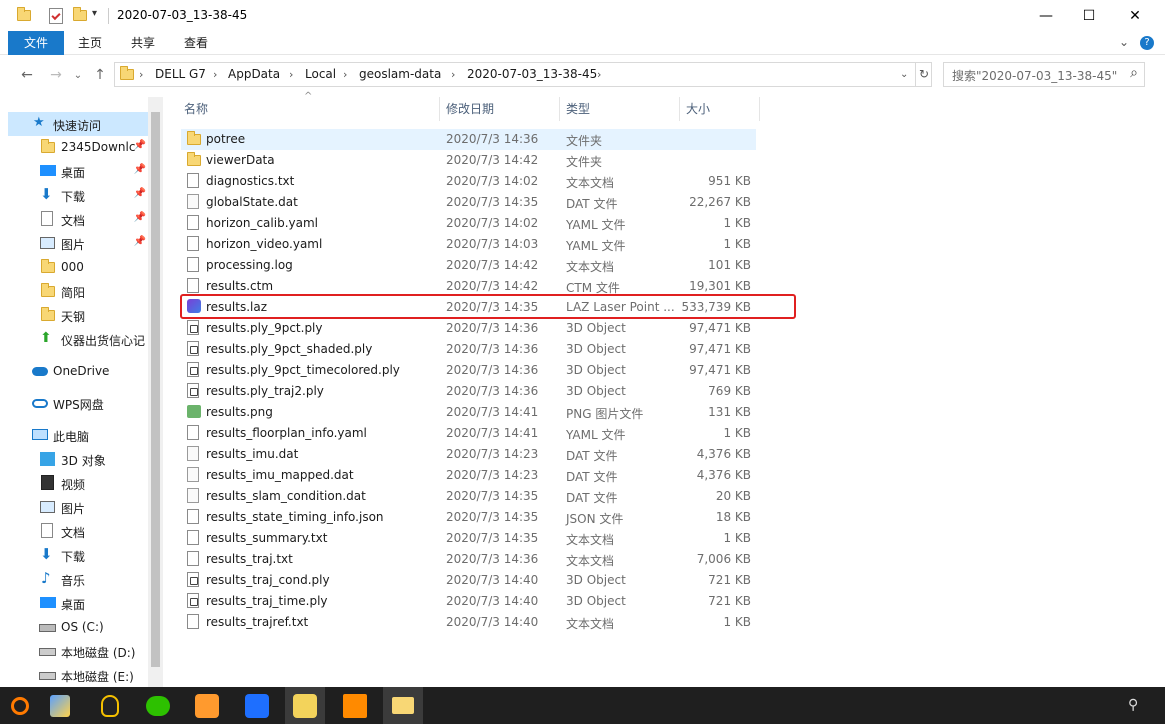 This screenshot has width=1165, height=724. Describe the element at coordinates (194, 622) in the screenshot. I see `text-file-icon` at that location.